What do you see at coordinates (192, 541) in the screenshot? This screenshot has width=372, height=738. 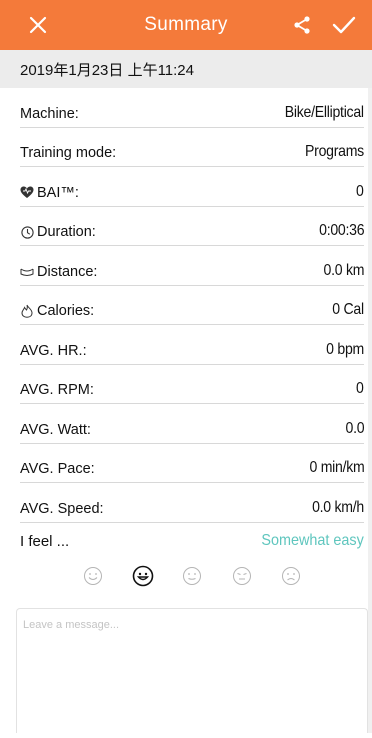 I see `feel-row: I feel ... Somewhat easy` at bounding box center [192, 541].